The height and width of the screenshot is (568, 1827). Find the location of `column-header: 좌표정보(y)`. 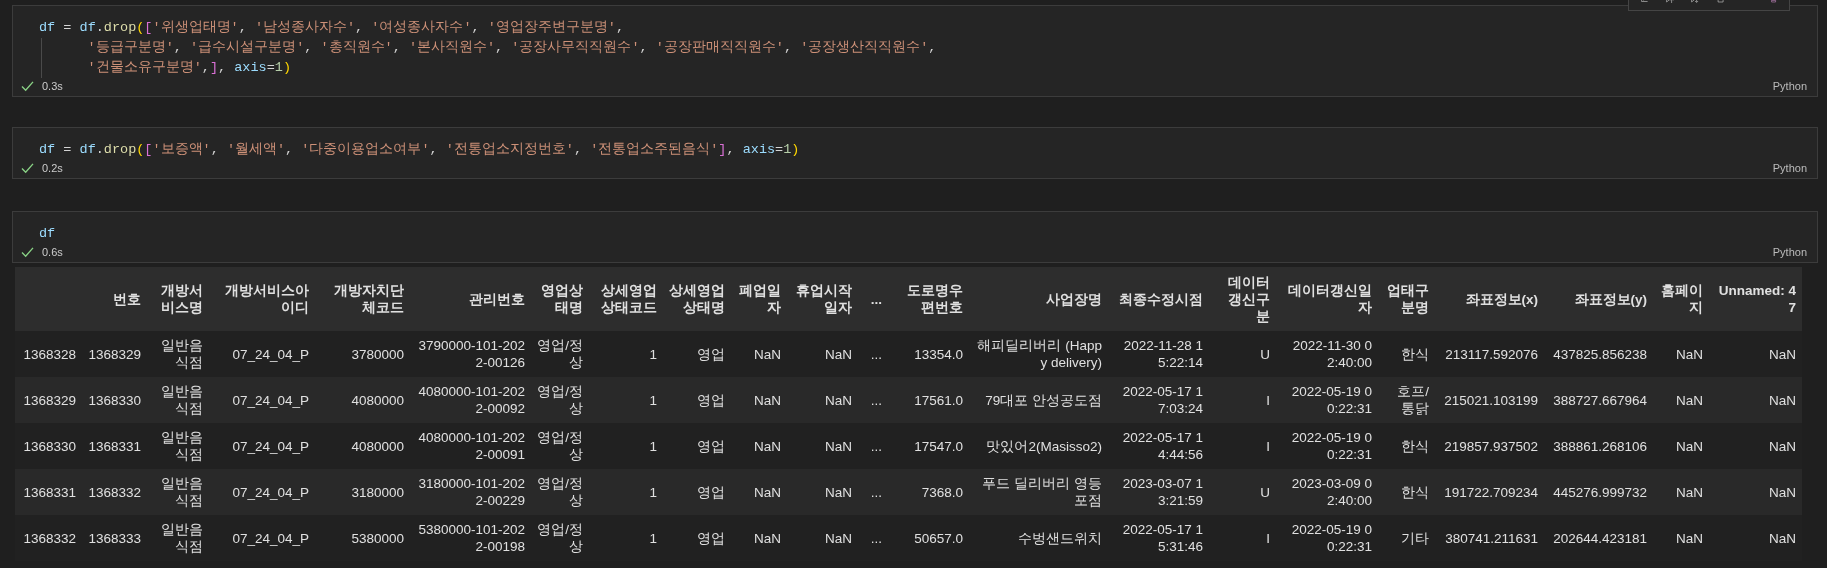

column-header: 좌표정보(y) is located at coordinates (1598, 299).